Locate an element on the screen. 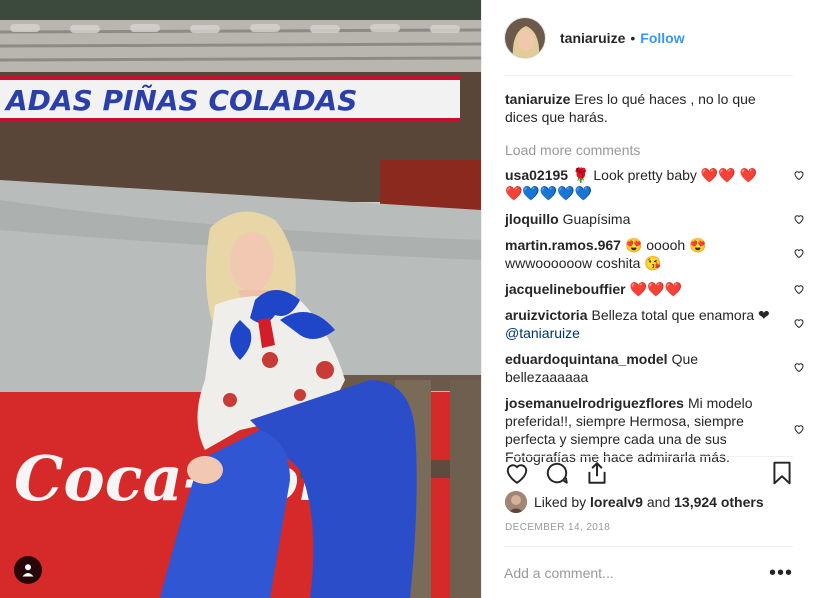 This screenshot has height=598, width=817. profile-photo is located at coordinates (525, 37).